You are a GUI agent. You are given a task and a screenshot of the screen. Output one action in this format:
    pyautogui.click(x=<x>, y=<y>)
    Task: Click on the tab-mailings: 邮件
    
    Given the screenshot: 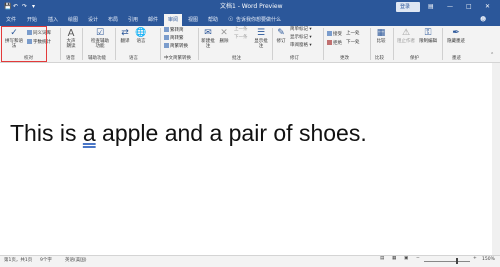 What is the action you would take?
    pyautogui.click(x=153, y=20)
    